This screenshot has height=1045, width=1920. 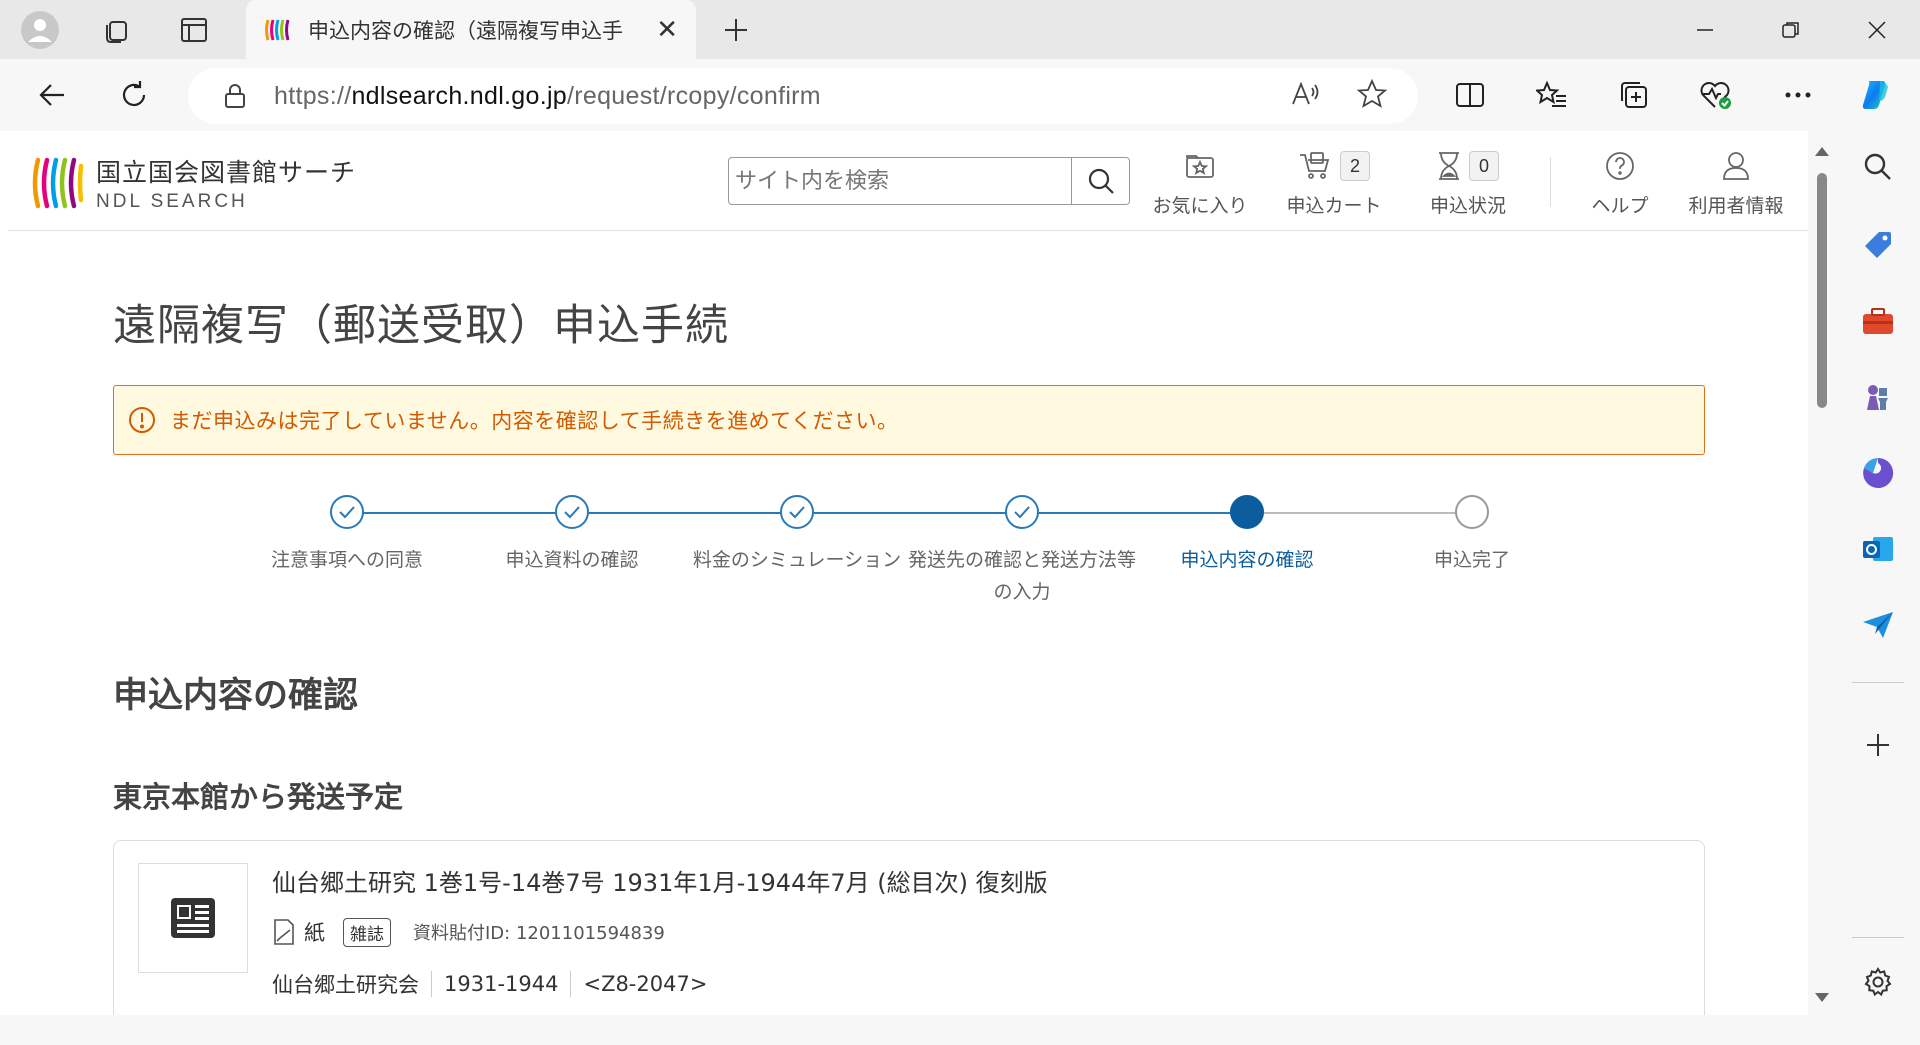 I want to click on site-search, so click(x=929, y=181).